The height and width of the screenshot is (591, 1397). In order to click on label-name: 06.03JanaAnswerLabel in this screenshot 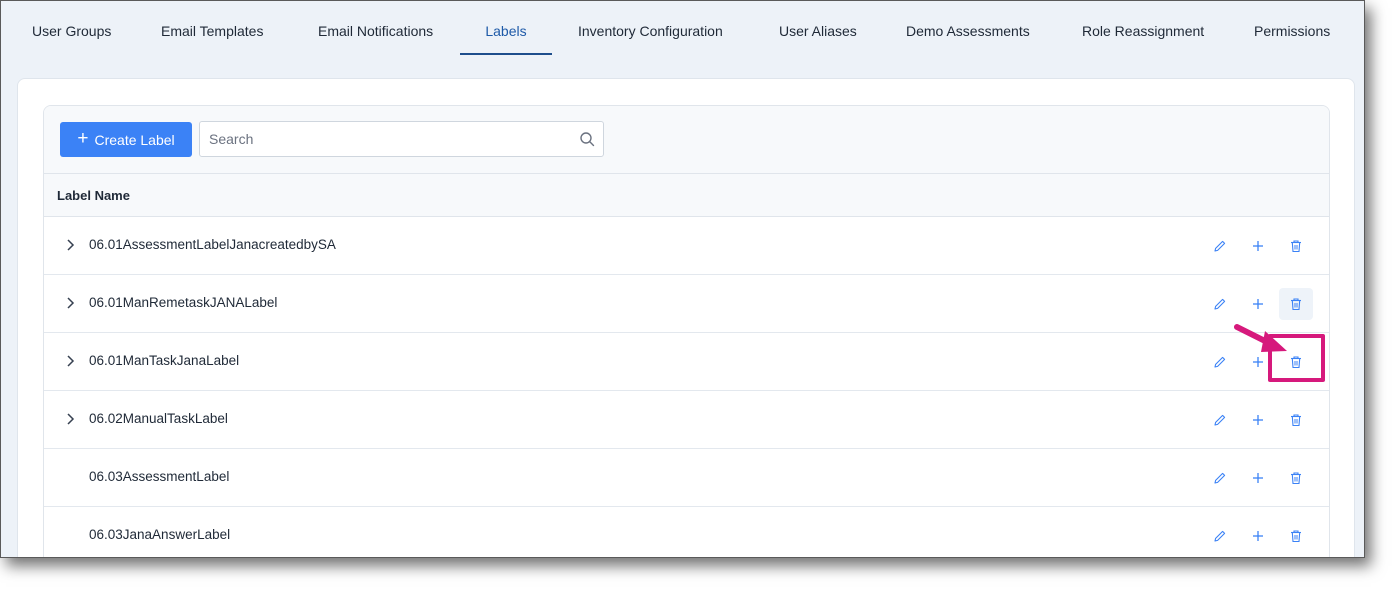, I will do `click(160, 534)`.